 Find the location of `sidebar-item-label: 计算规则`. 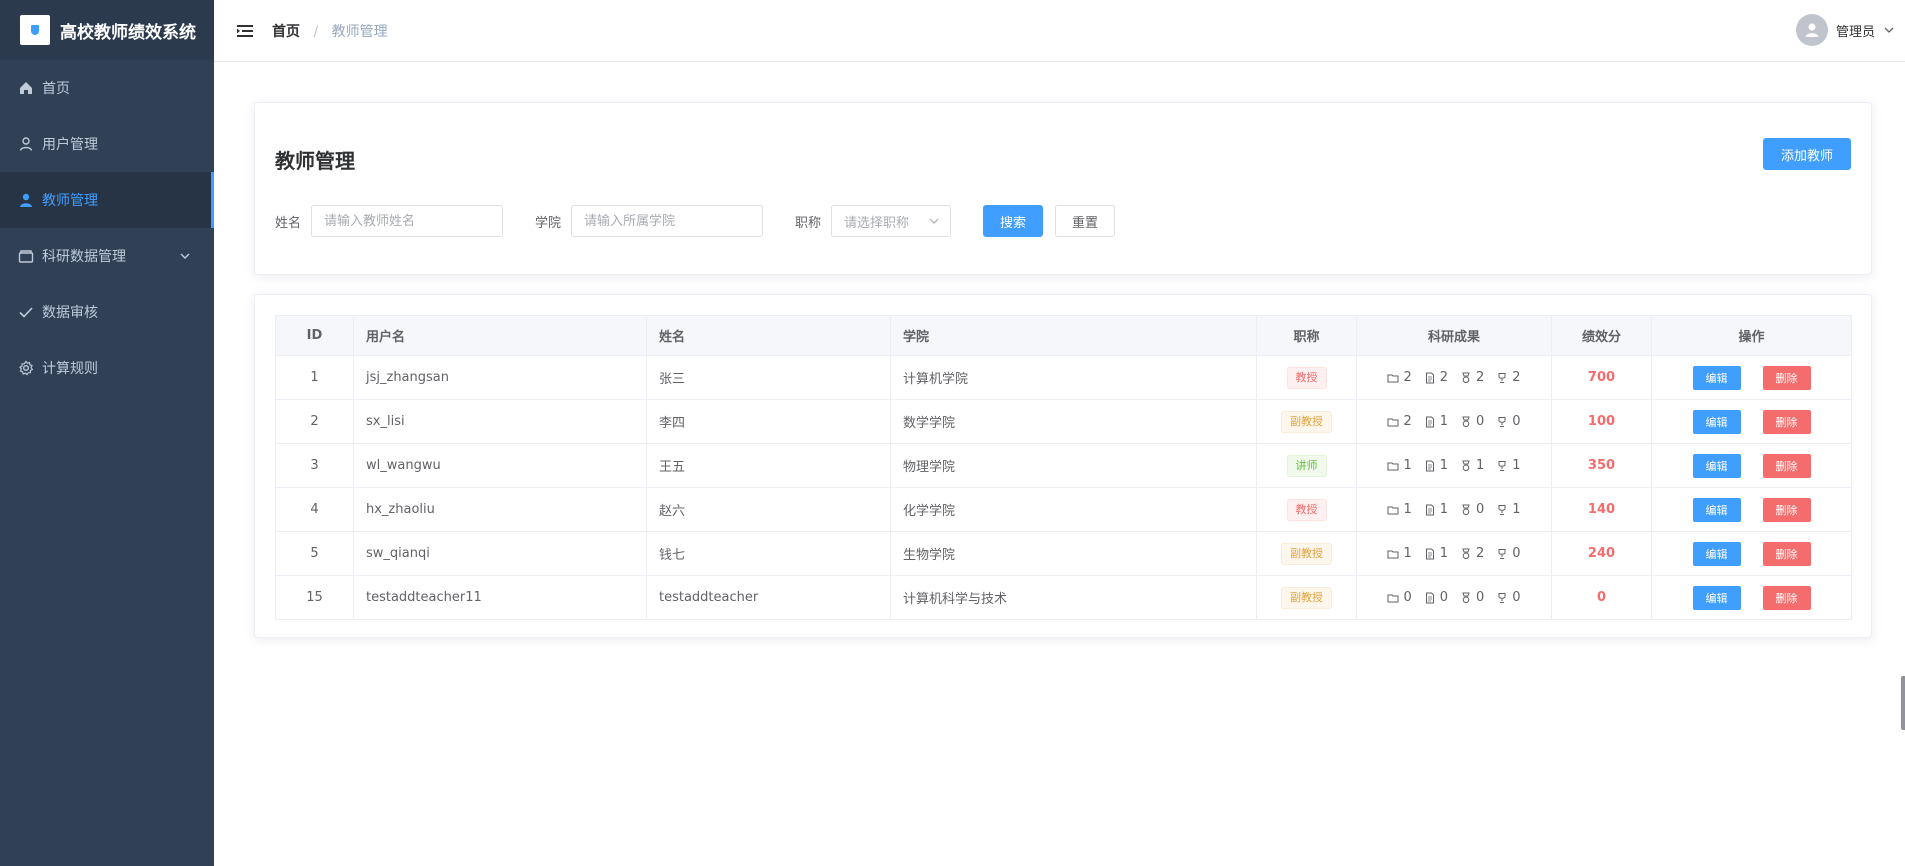

sidebar-item-label: 计算规则 is located at coordinates (70, 369).